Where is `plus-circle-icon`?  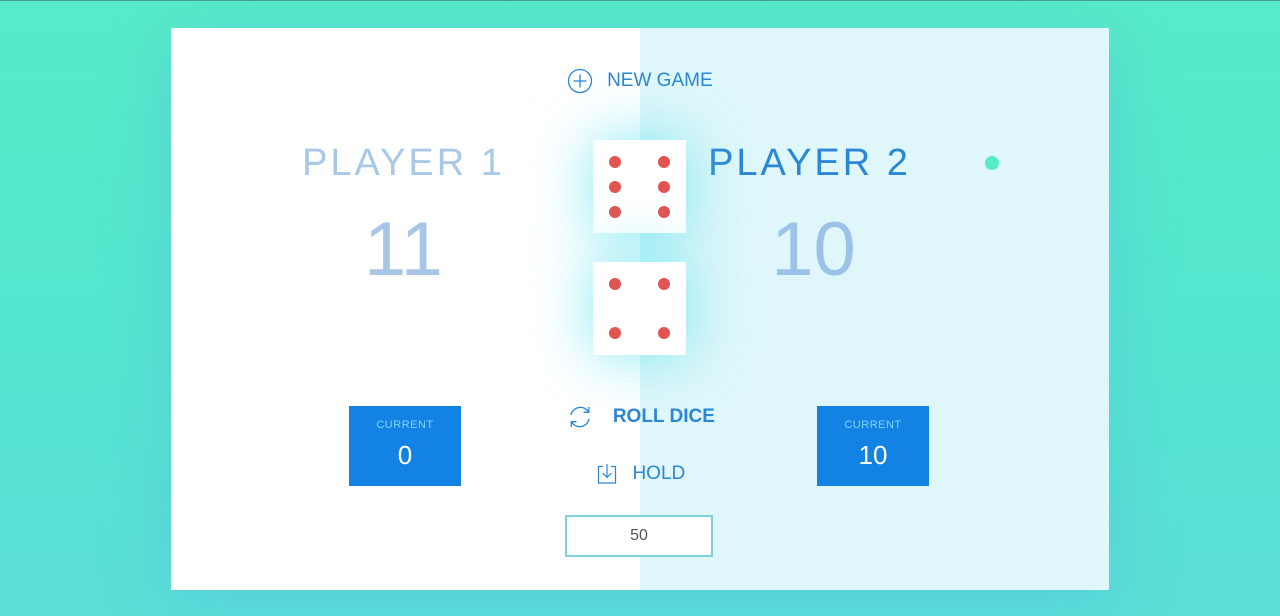
plus-circle-icon is located at coordinates (580, 81).